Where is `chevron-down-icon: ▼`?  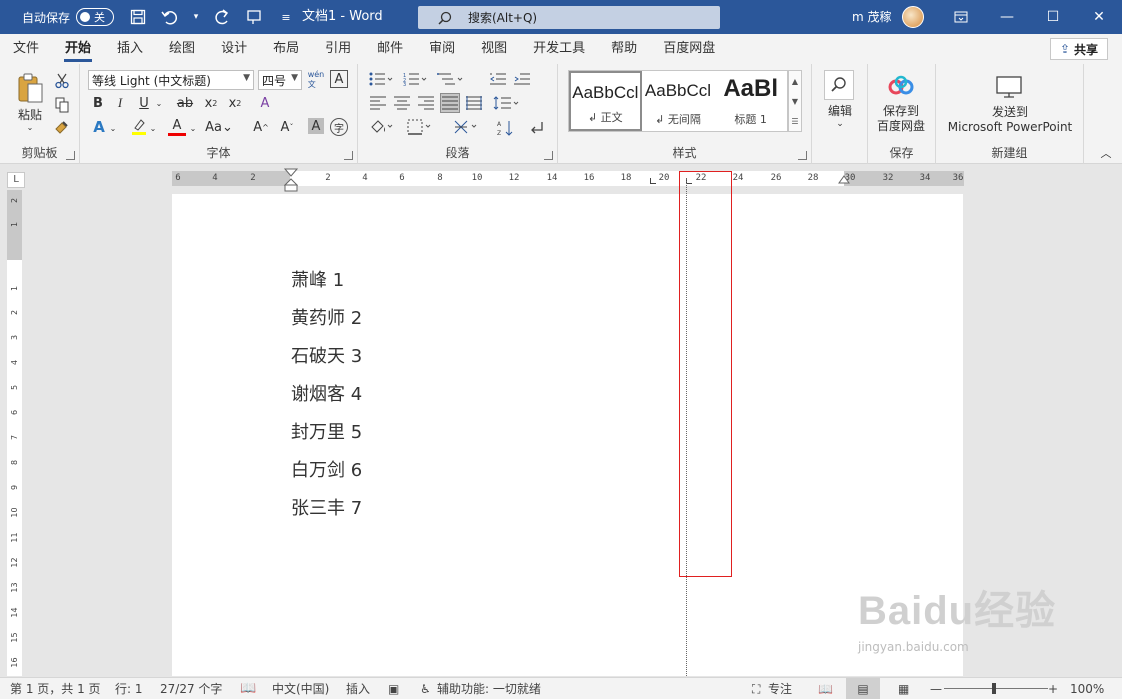
chevron-down-icon: ▼ is located at coordinates (795, 101).